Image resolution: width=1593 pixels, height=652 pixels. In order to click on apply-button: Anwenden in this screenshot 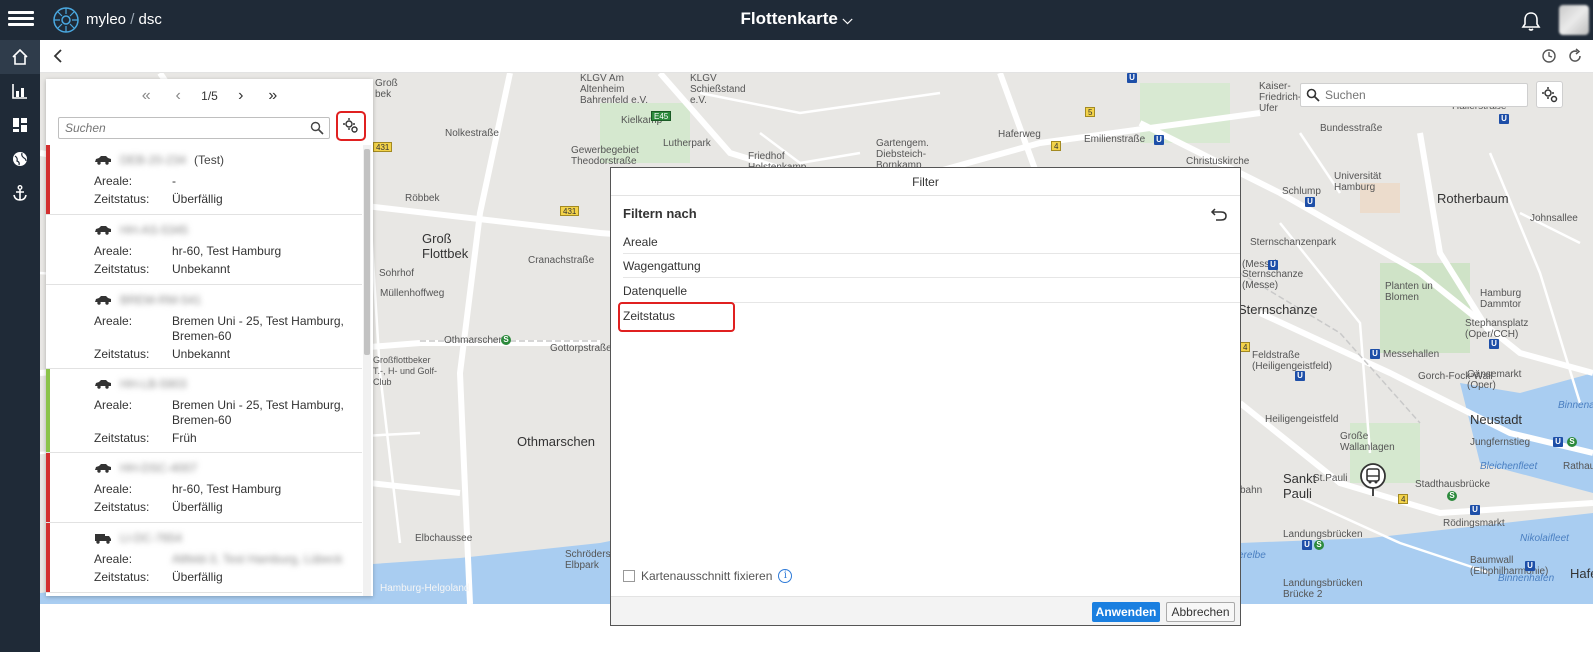, I will do `click(1126, 612)`.